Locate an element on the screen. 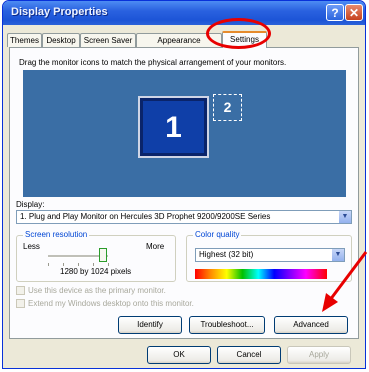  resolution-slider-thumb is located at coordinates (103, 255).